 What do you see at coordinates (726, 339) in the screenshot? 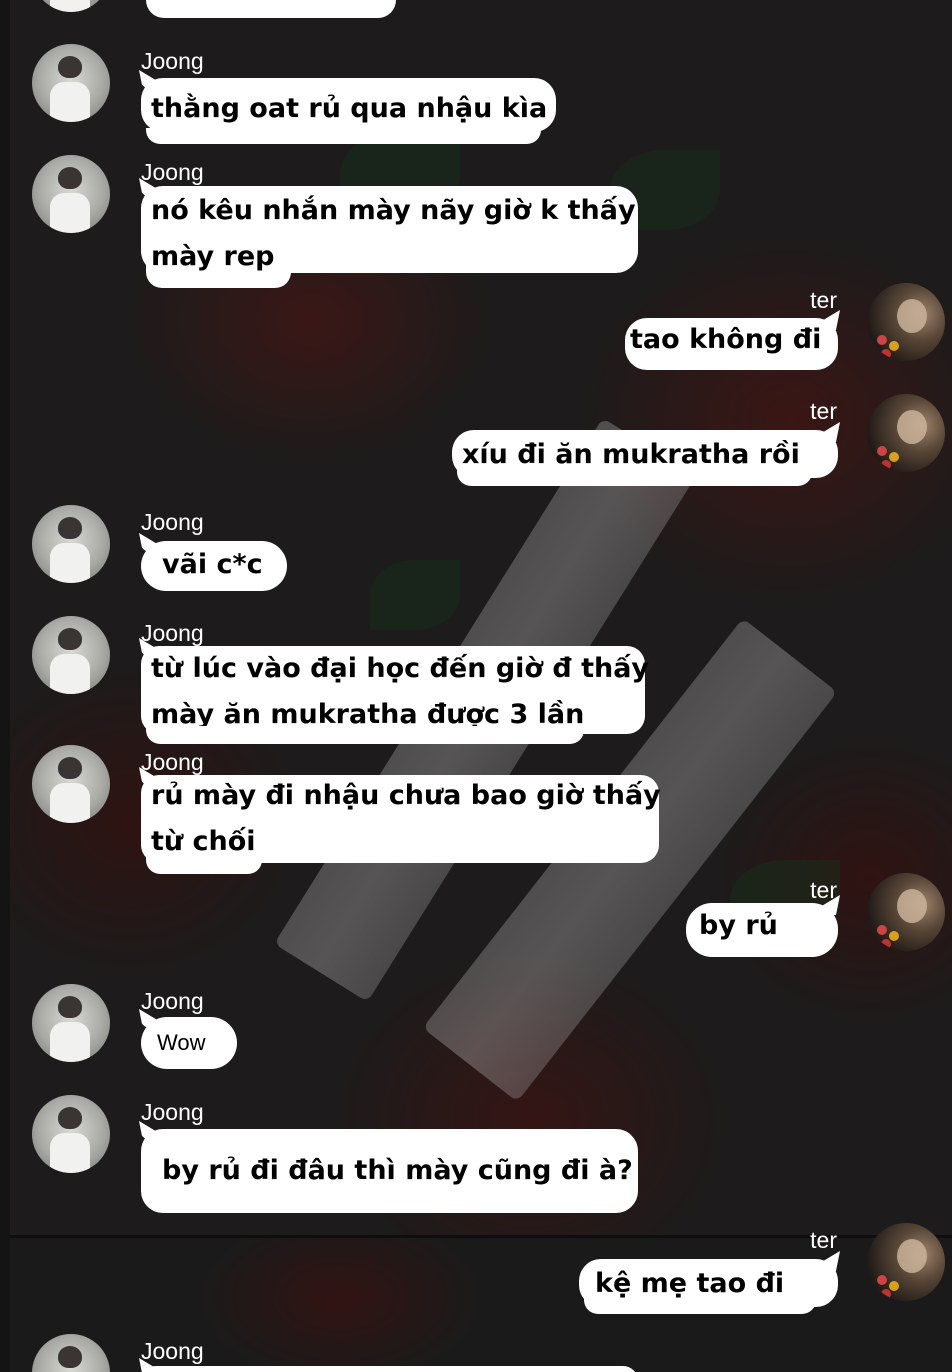
I see `message-text: tao không đi` at bounding box center [726, 339].